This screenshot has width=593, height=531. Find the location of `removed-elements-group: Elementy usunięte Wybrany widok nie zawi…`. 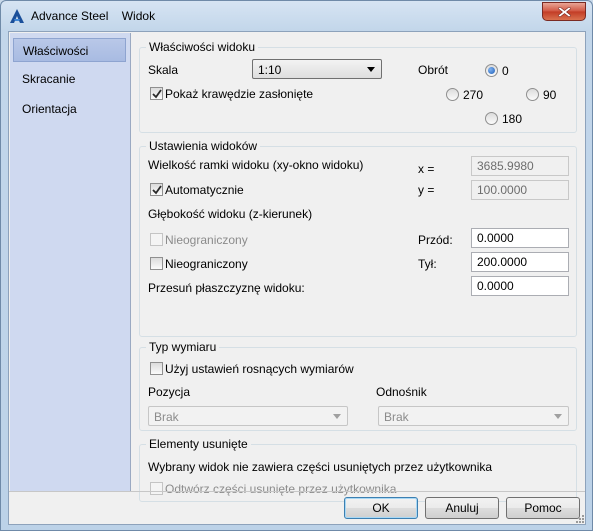

removed-elements-group: Elementy usunięte Wybrany widok nie zawi… is located at coordinates (358, 469).